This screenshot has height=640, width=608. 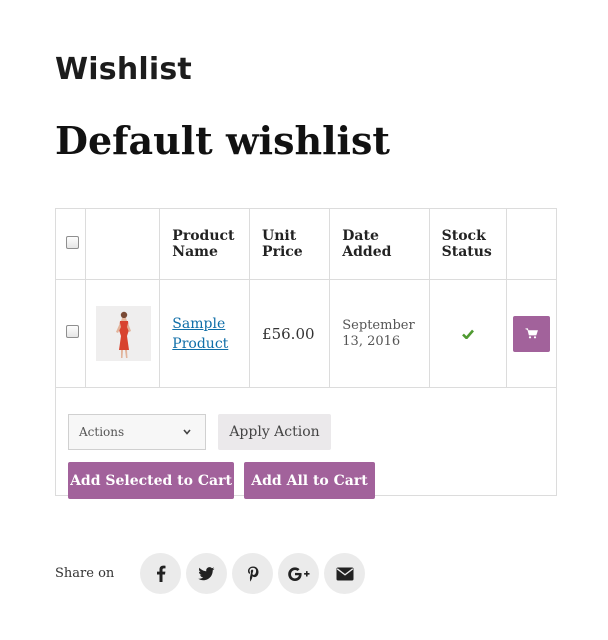 I want to click on share-label: Share on, so click(x=85, y=573).